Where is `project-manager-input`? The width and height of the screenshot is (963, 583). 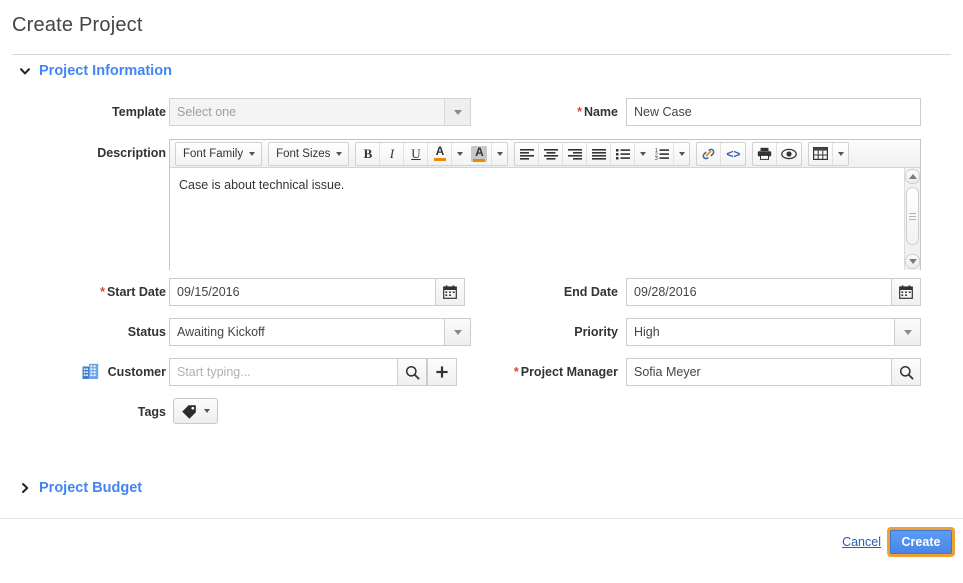
project-manager-input is located at coordinates (758, 372).